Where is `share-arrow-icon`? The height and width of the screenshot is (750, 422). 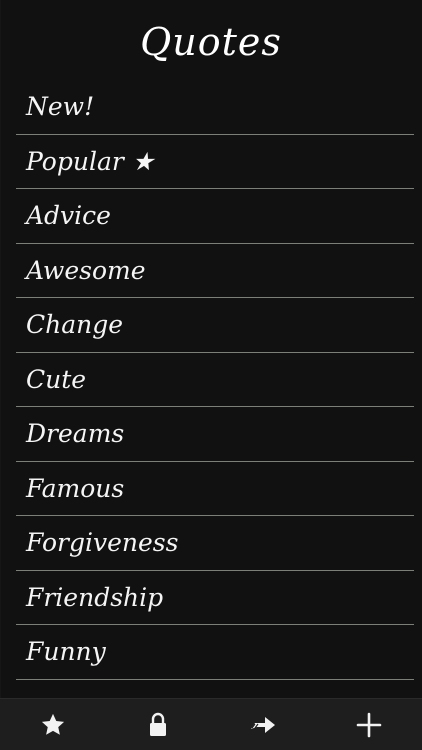
share-arrow-icon is located at coordinates (262, 724).